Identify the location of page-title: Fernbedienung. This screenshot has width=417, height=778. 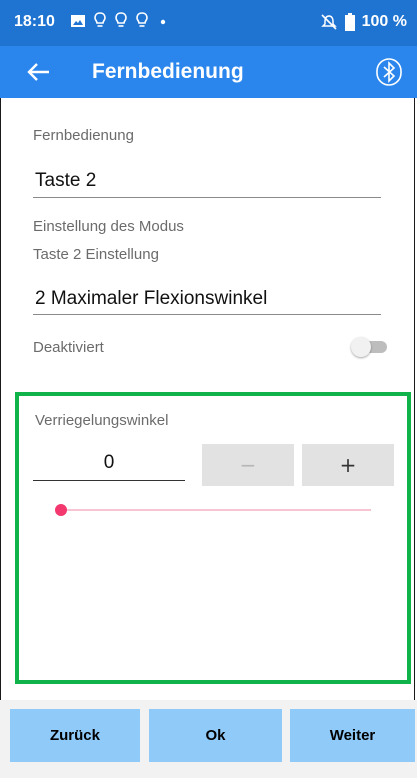
(168, 71).